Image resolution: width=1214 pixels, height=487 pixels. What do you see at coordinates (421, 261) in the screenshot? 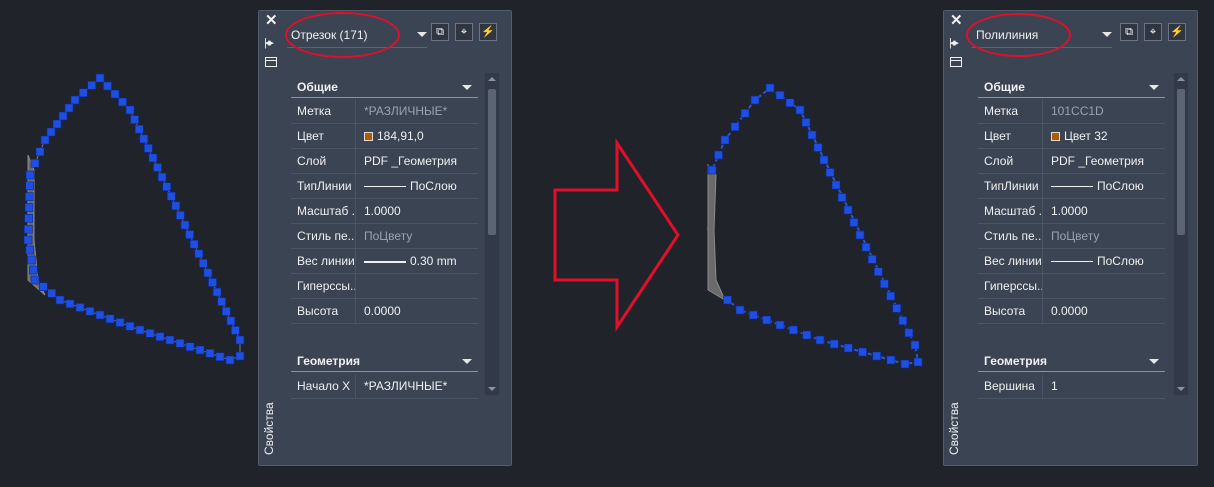
I see `property-value: 0.30 mm` at bounding box center [421, 261].